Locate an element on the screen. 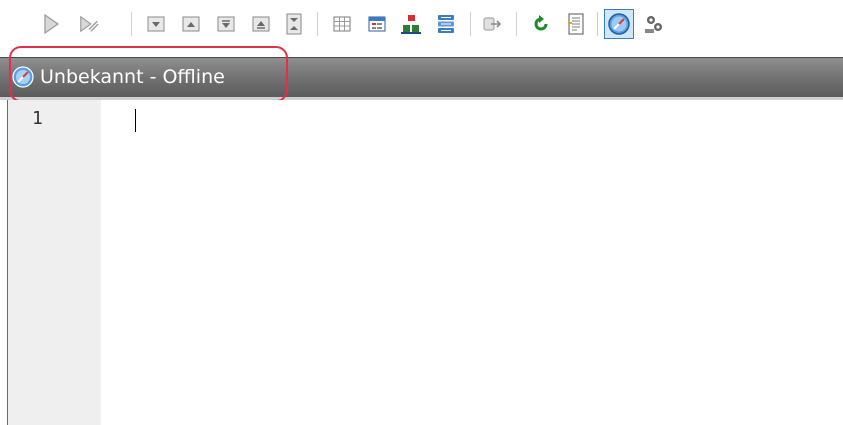 The width and height of the screenshot is (843, 425). line-number-gutter is located at coordinates (54, 262).